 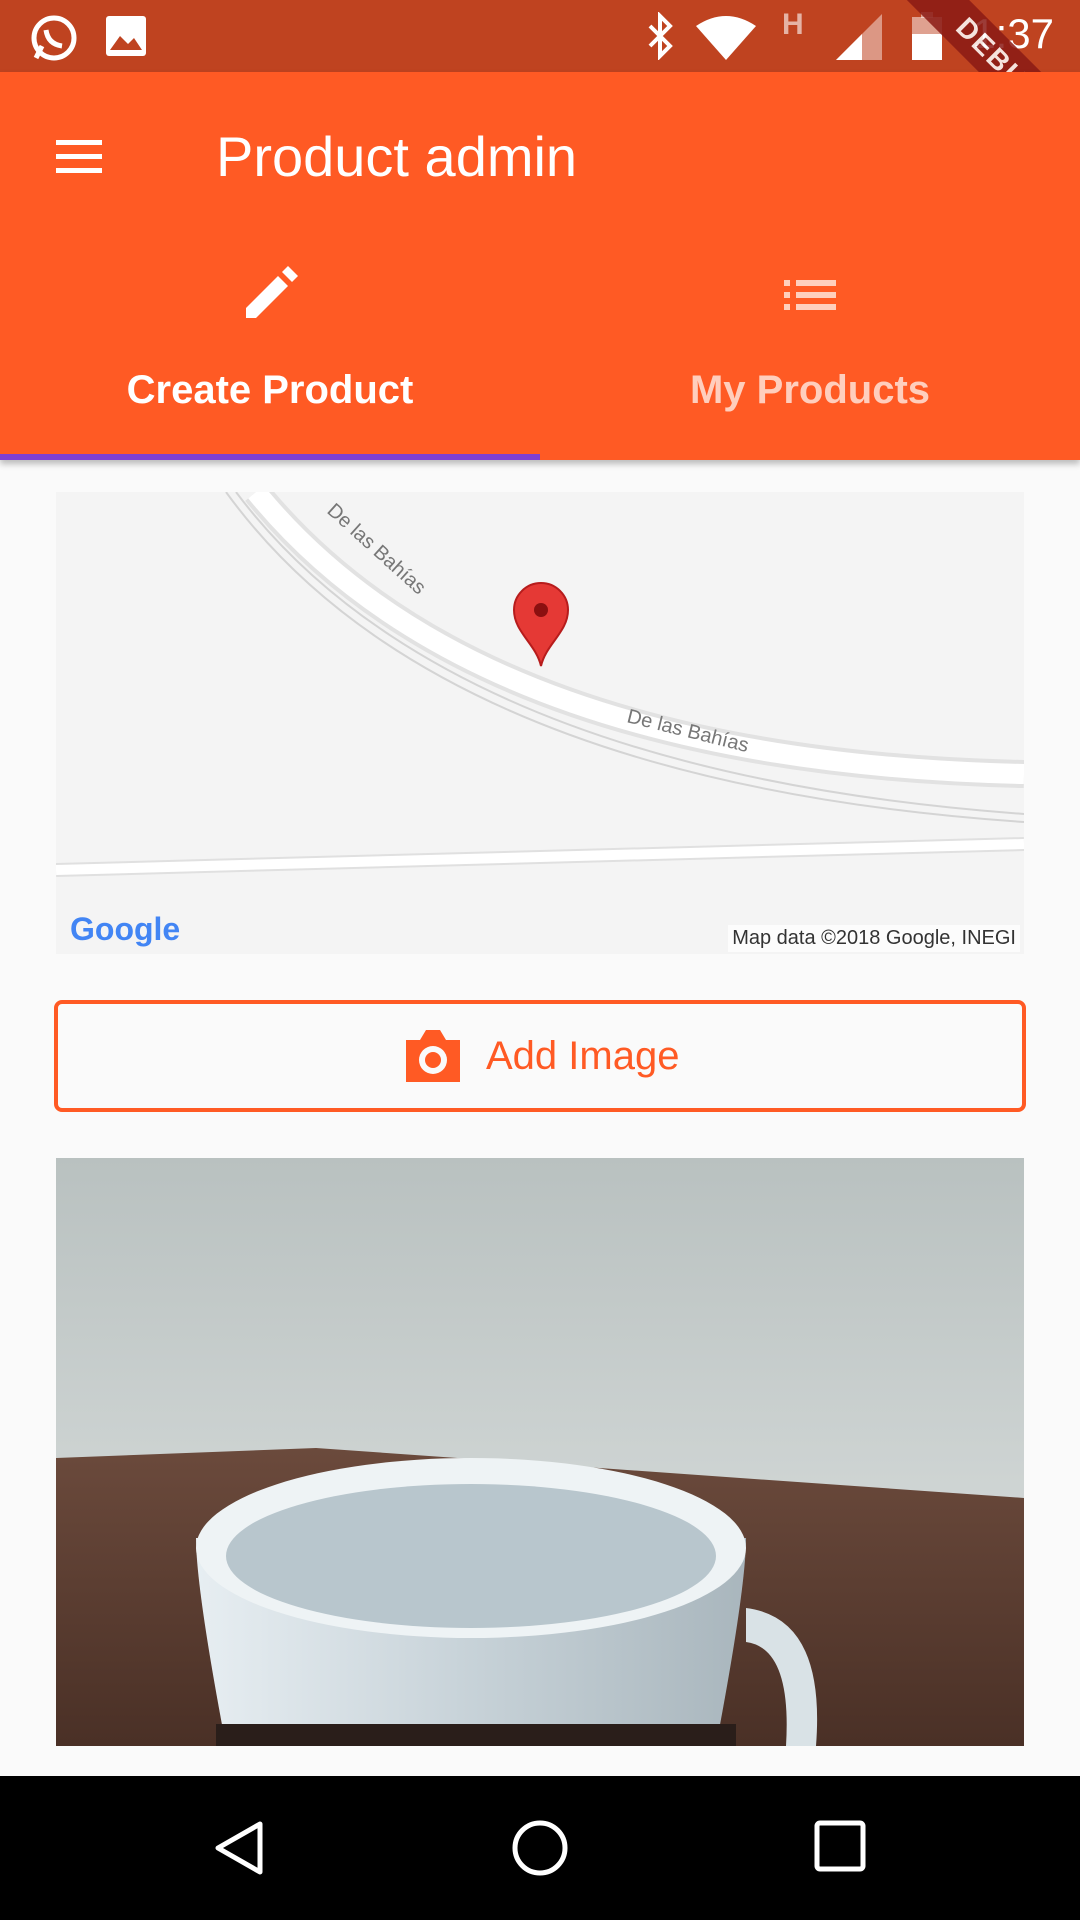 What do you see at coordinates (270, 390) in the screenshot?
I see `tab-label: Create Product` at bounding box center [270, 390].